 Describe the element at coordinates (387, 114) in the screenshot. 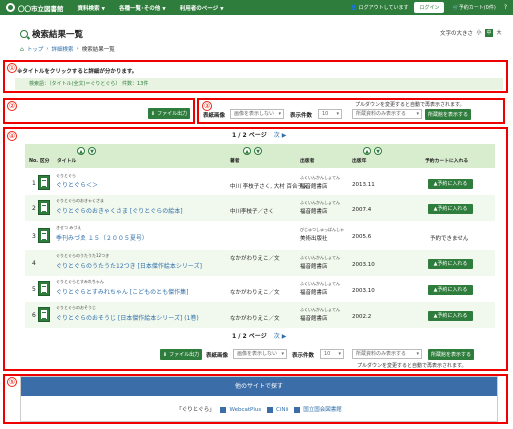

I see `holding-filter-select: 所蔵資料のみ表示する` at that location.